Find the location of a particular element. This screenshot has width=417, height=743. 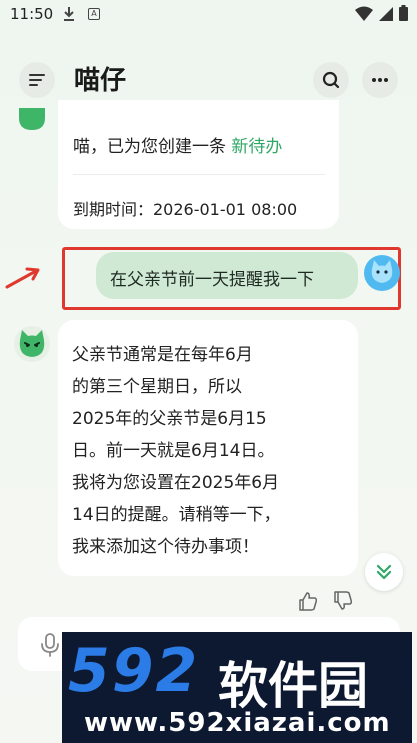

double-chevron-down-icon is located at coordinates (384, 572).